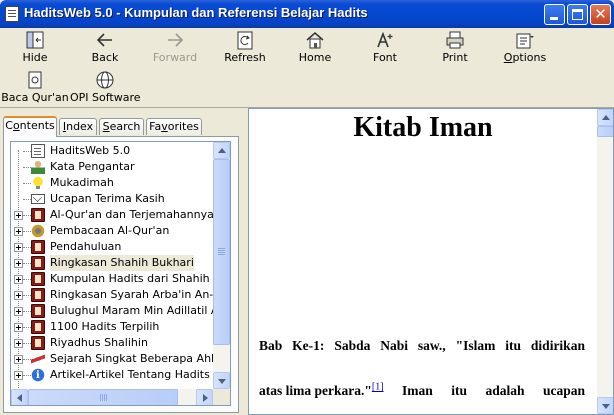  What do you see at coordinates (315, 57) in the screenshot?
I see `home-label: Home` at bounding box center [315, 57].